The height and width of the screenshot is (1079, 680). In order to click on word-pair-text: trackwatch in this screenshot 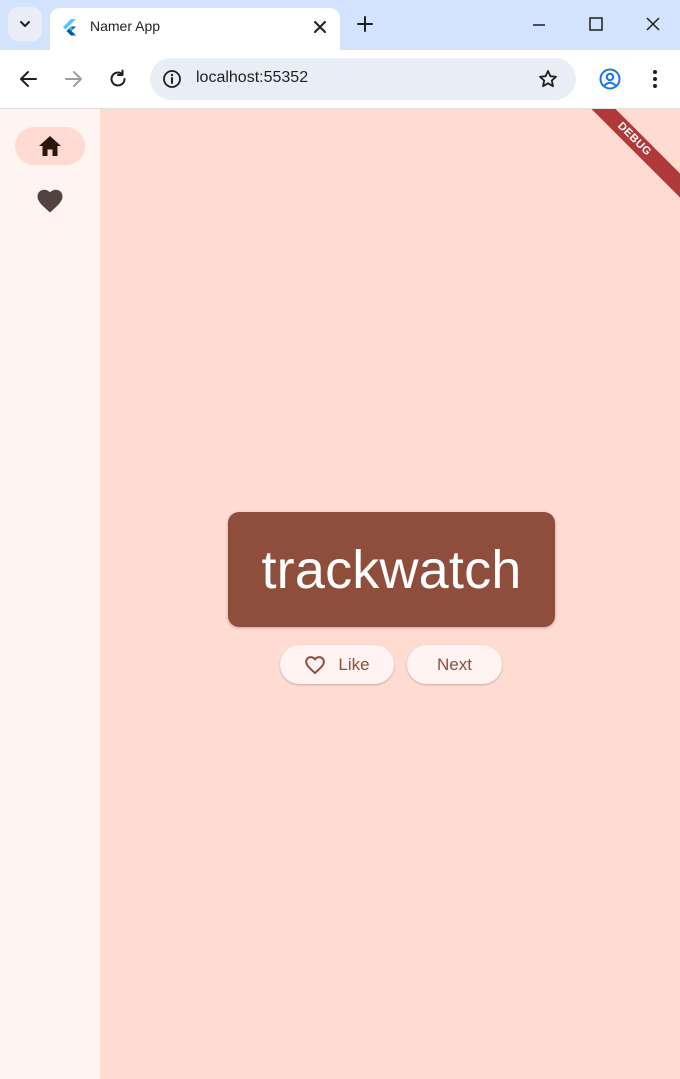, I will do `click(391, 569)`.